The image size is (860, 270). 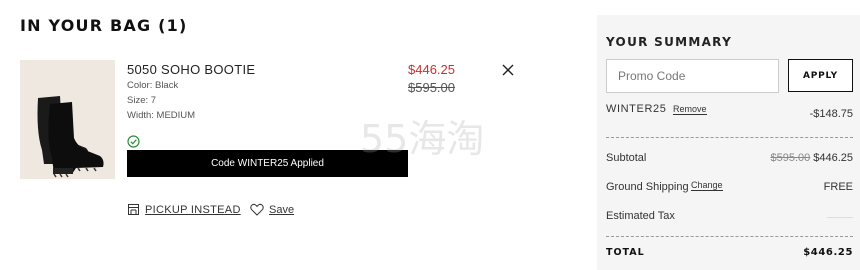 What do you see at coordinates (640, 216) in the screenshot?
I see `tax-label: Estimated Tax` at bounding box center [640, 216].